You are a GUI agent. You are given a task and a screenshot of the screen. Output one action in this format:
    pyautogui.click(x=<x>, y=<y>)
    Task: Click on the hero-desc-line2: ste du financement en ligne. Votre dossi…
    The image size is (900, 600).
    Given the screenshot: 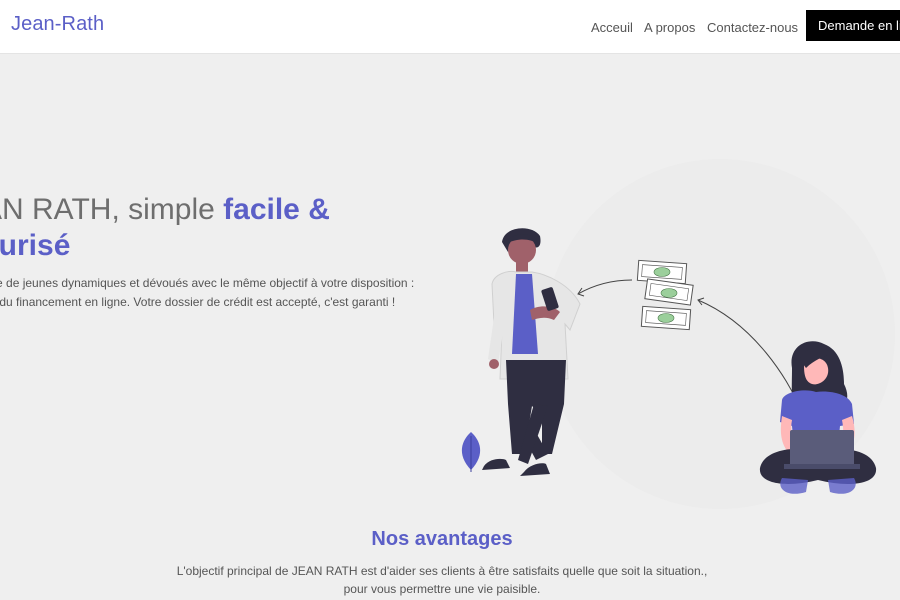 What is the action you would take?
    pyautogui.click(x=198, y=302)
    